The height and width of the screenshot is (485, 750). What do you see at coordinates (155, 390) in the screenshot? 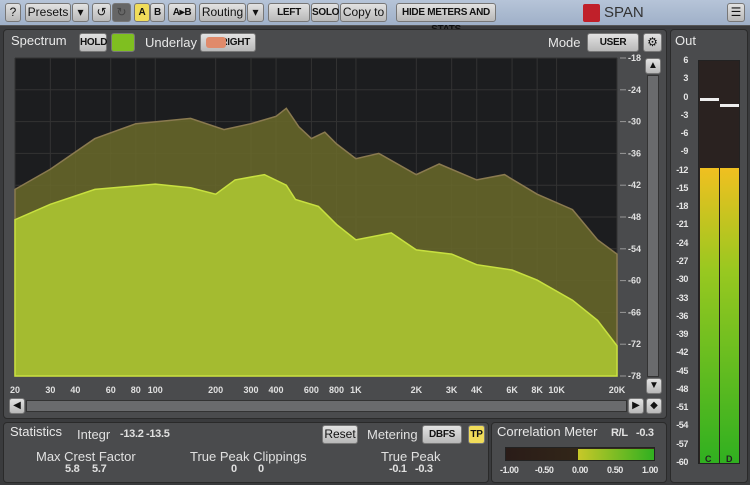
I see `x-tick-label: 100` at bounding box center [155, 390].